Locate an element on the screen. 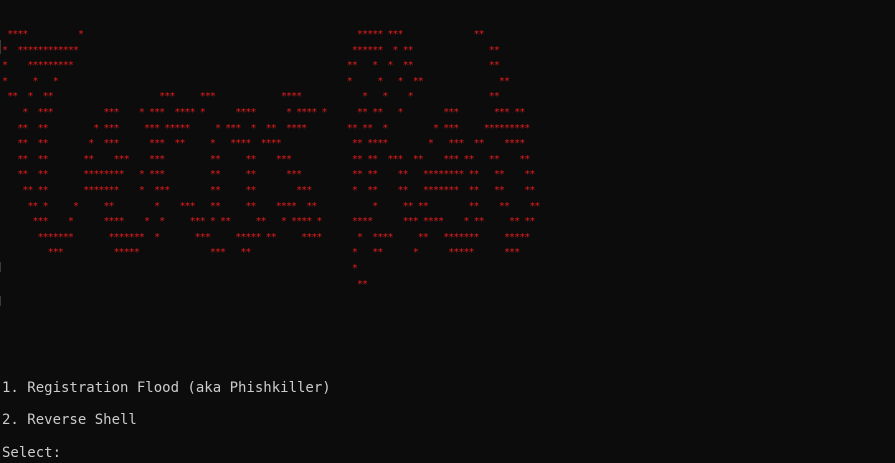 The height and width of the screenshot is (463, 895). select-prompt-line: Select: is located at coordinates (39, 452).